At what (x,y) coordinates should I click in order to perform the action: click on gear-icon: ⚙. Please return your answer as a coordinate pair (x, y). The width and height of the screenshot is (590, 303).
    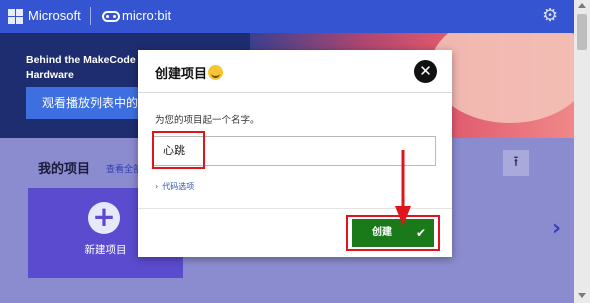
    Looking at the image, I should click on (550, 16).